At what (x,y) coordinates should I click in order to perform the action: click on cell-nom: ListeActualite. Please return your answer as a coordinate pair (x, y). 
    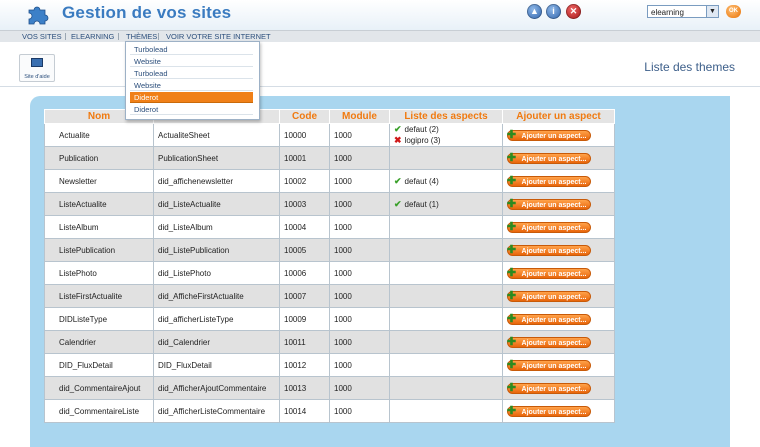
    Looking at the image, I should click on (99, 204).